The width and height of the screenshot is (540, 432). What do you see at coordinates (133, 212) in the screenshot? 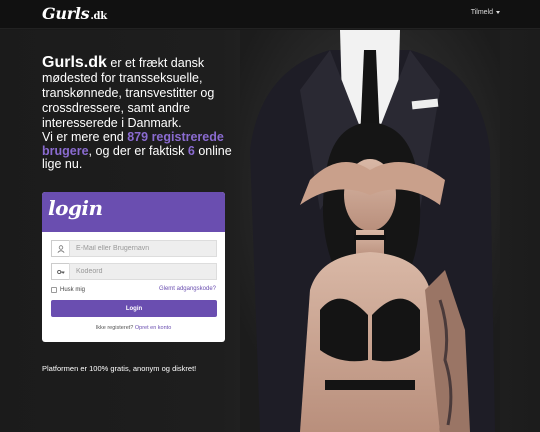
I see `login-header: login` at bounding box center [133, 212].